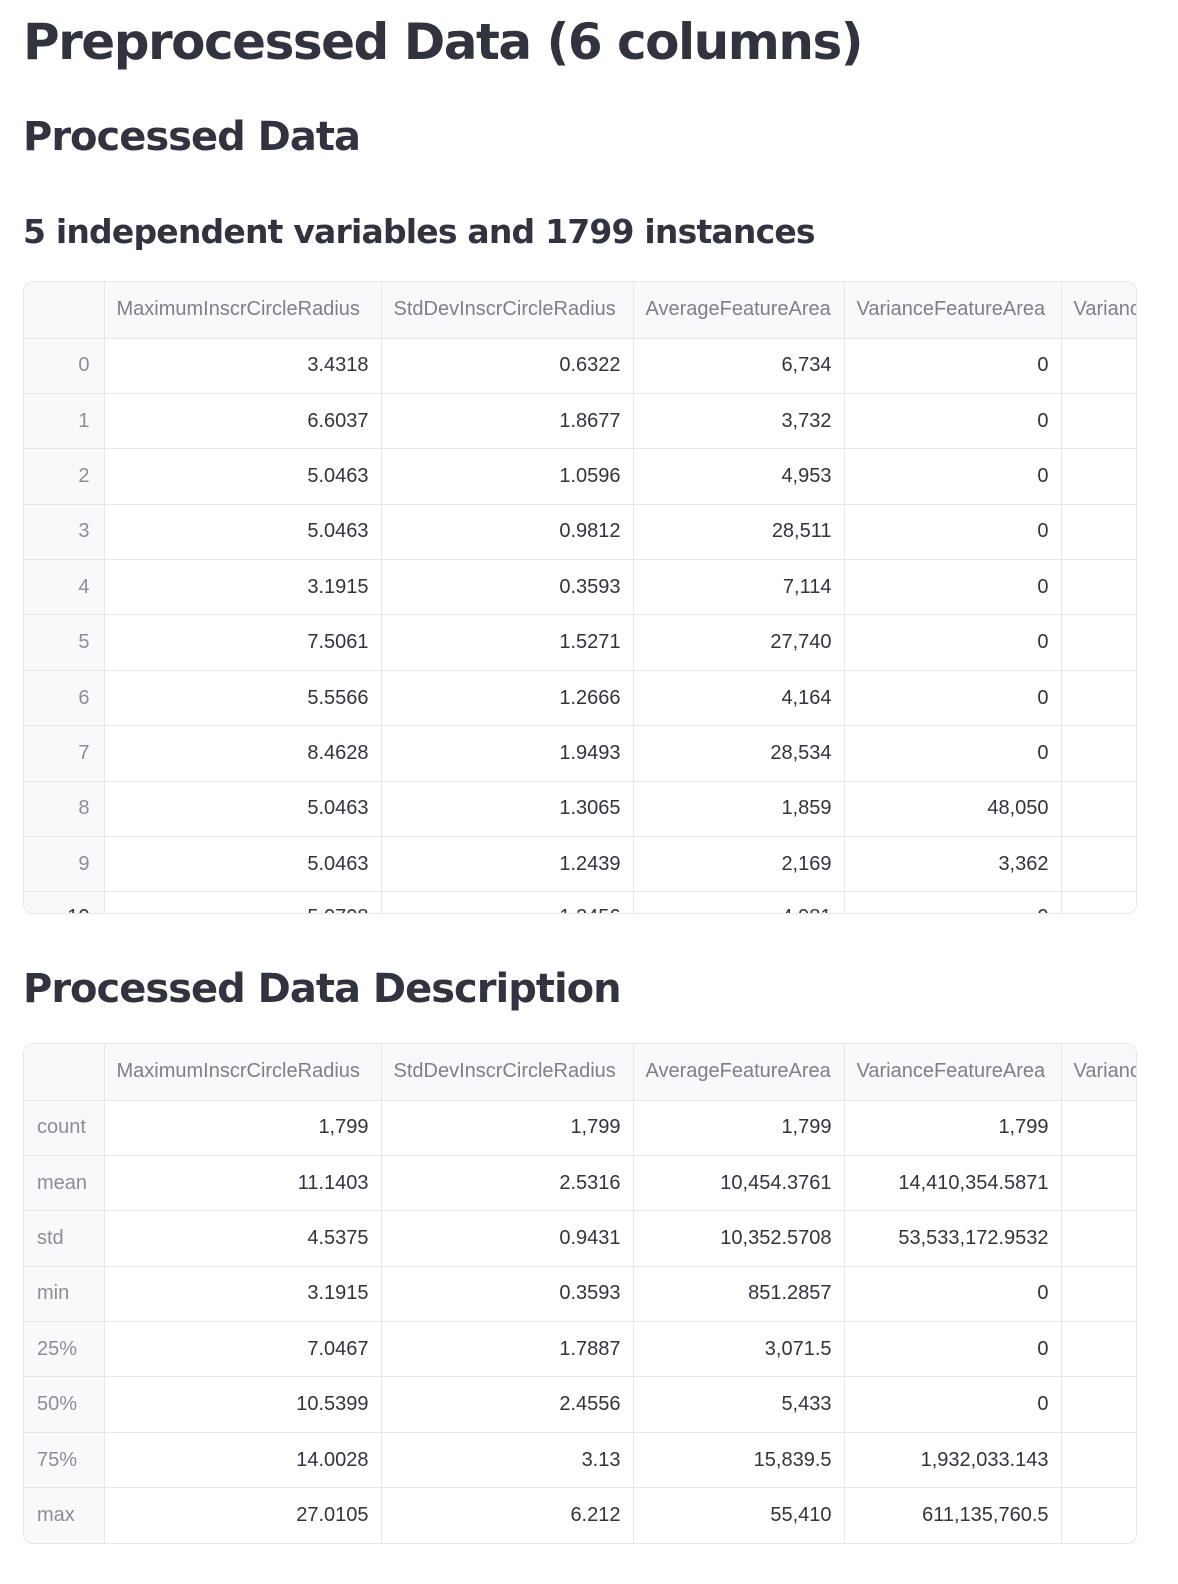  What do you see at coordinates (243, 1183) in the screenshot?
I see `table-cell: 11.1403` at bounding box center [243, 1183].